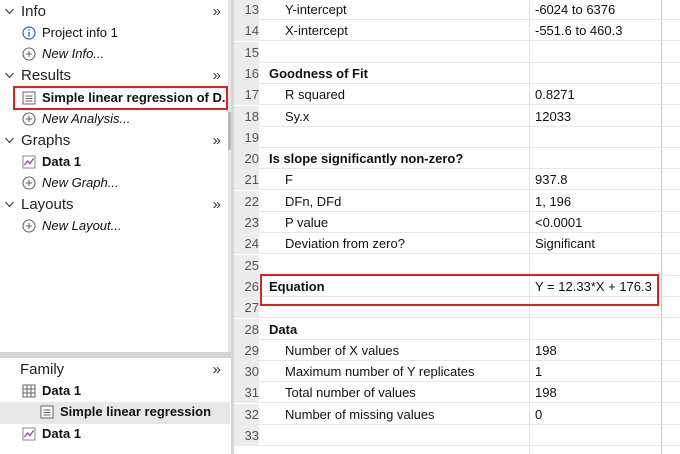  Describe the element at coordinates (115, 12) in the screenshot. I see `section-info-header: Info »` at that location.